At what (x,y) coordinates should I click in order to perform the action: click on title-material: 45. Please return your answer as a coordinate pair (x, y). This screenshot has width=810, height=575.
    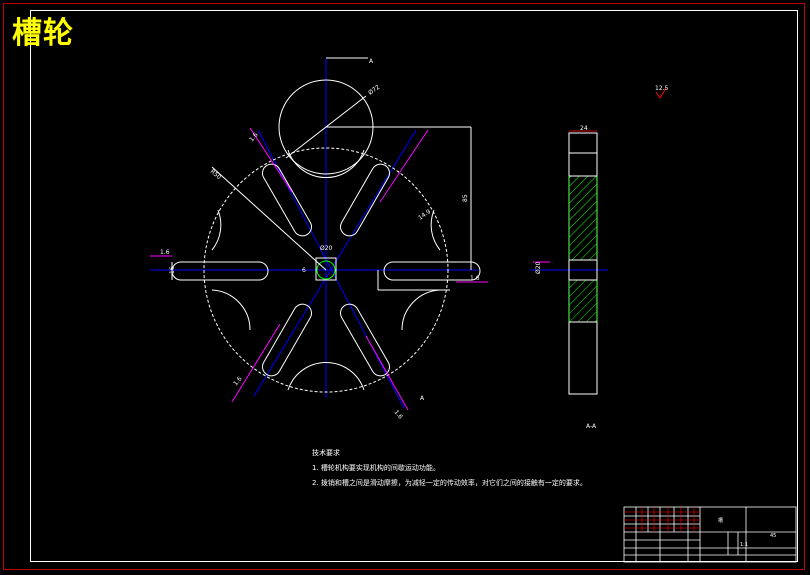
    Looking at the image, I should click on (773, 536).